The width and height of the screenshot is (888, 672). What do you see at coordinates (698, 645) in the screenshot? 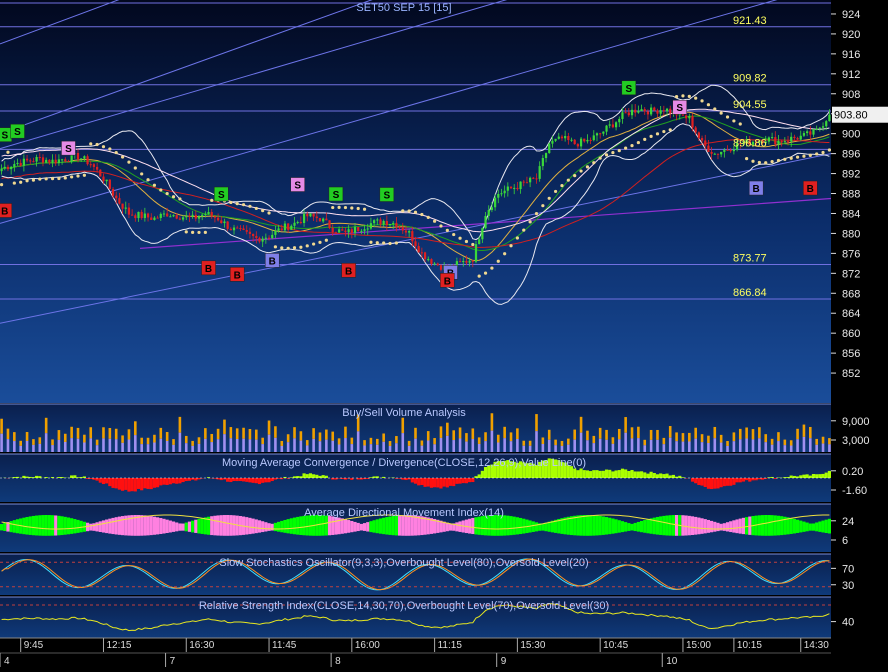
I see `time-label: 15:00` at bounding box center [698, 645].